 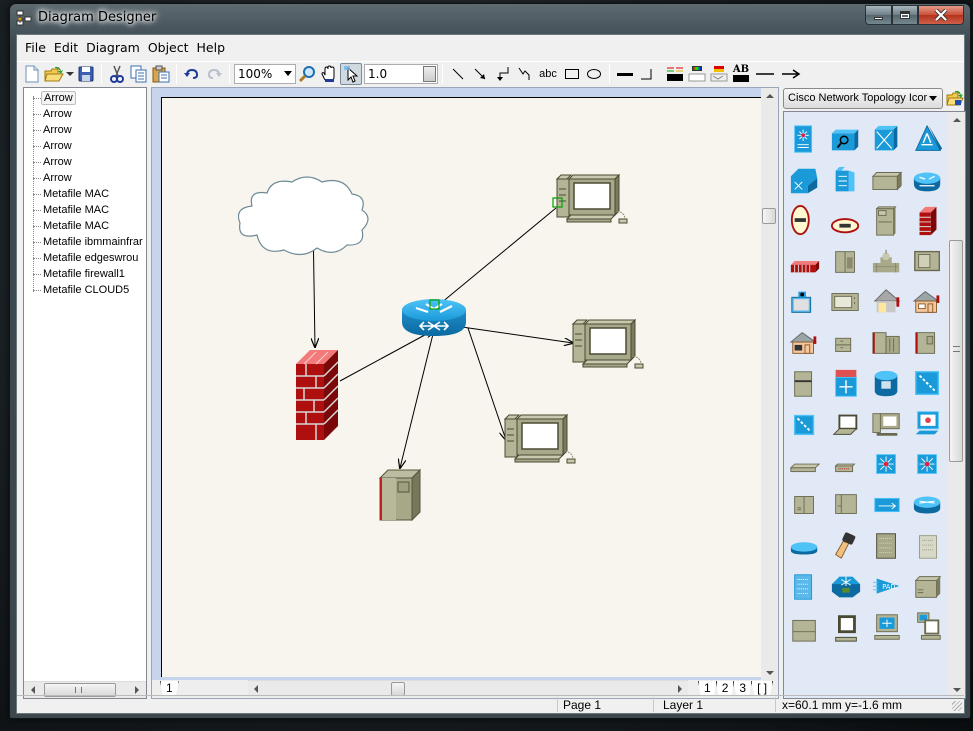 I want to click on router-small-icon, so click(x=805, y=546).